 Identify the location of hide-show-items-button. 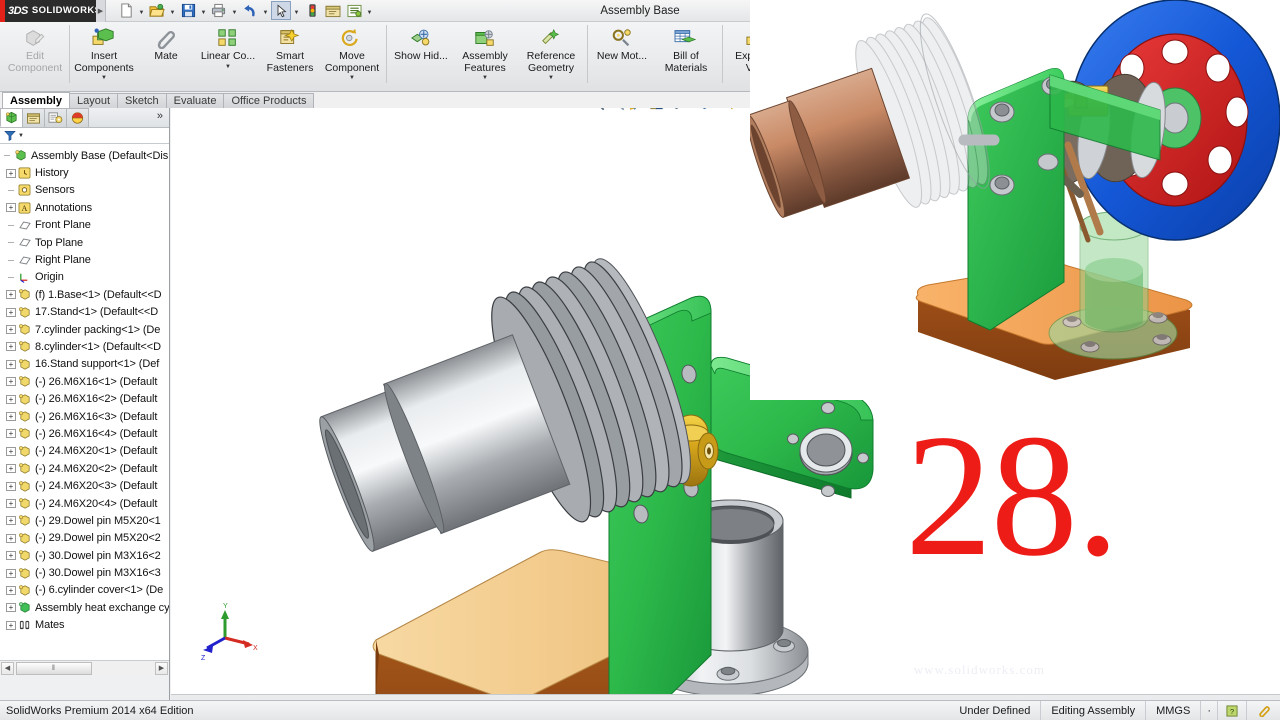
(705, 109).